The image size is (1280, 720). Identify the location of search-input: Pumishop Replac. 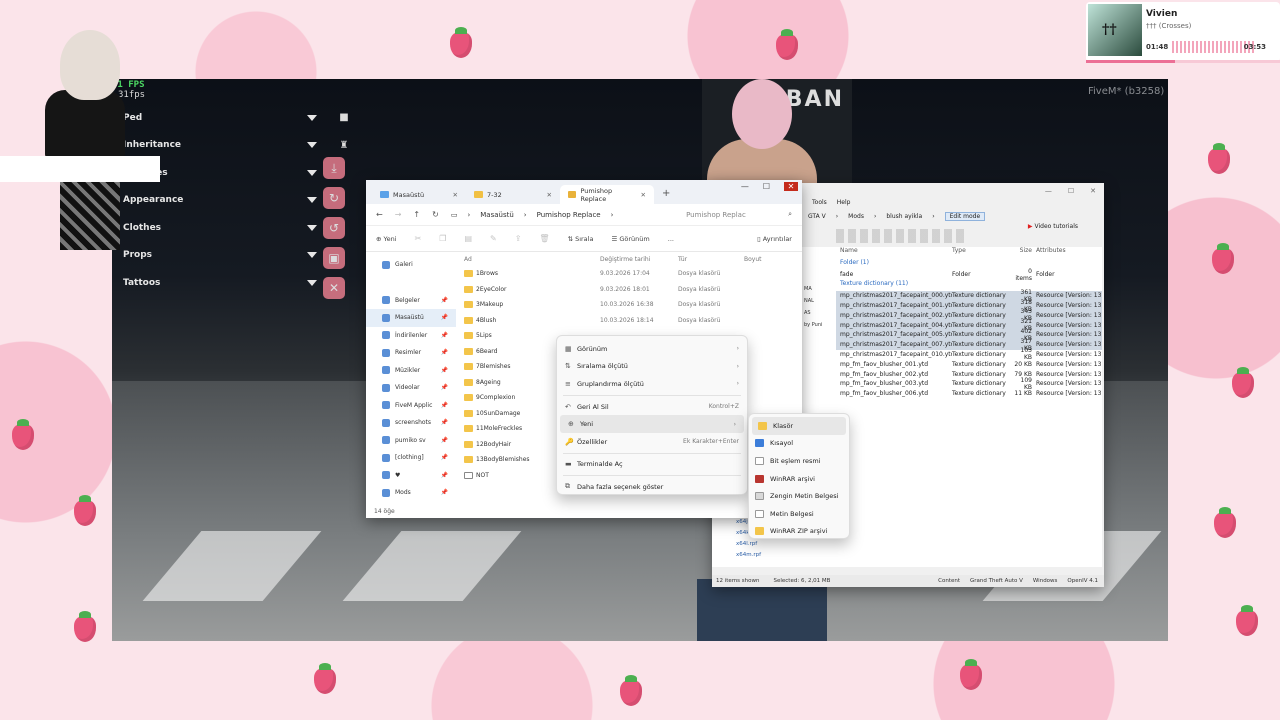
(731, 215).